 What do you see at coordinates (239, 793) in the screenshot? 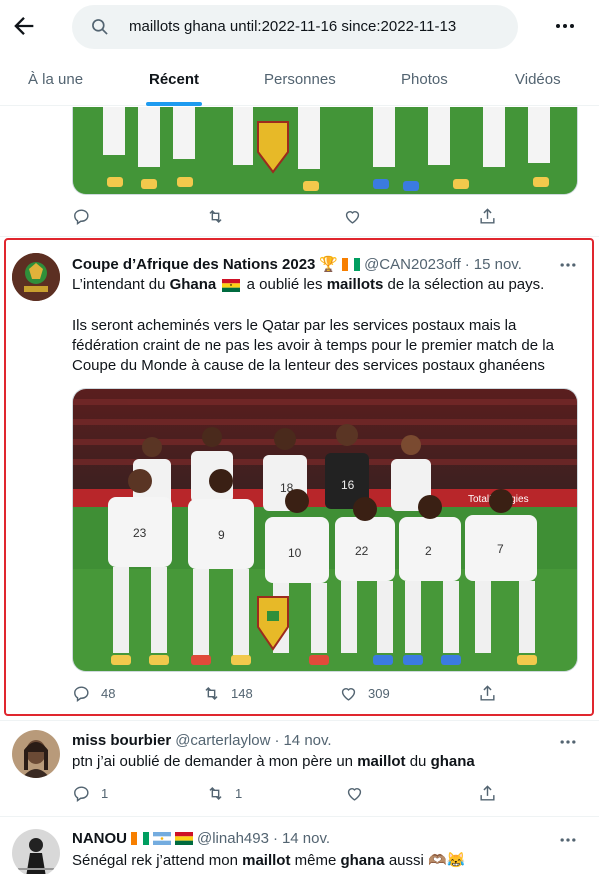
I see `retweet-count: 1` at bounding box center [239, 793].